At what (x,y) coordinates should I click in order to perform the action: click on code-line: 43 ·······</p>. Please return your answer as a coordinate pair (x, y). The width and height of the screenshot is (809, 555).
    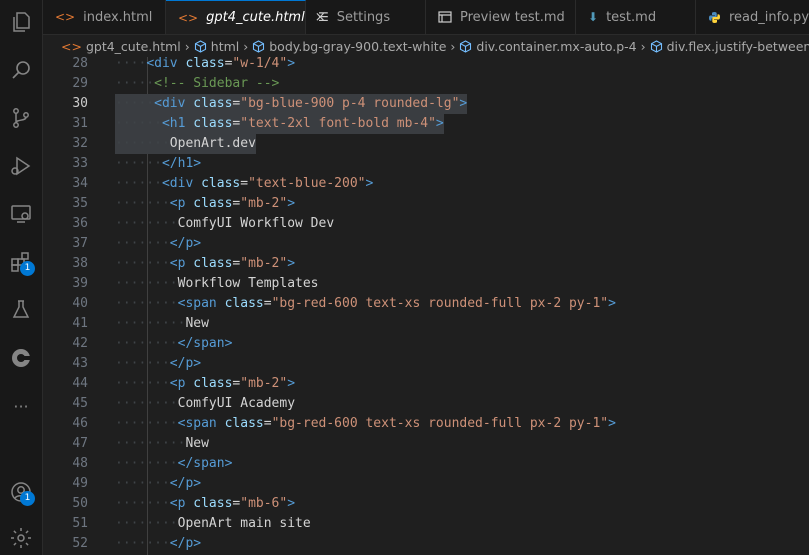
    Looking at the image, I should click on (426, 364).